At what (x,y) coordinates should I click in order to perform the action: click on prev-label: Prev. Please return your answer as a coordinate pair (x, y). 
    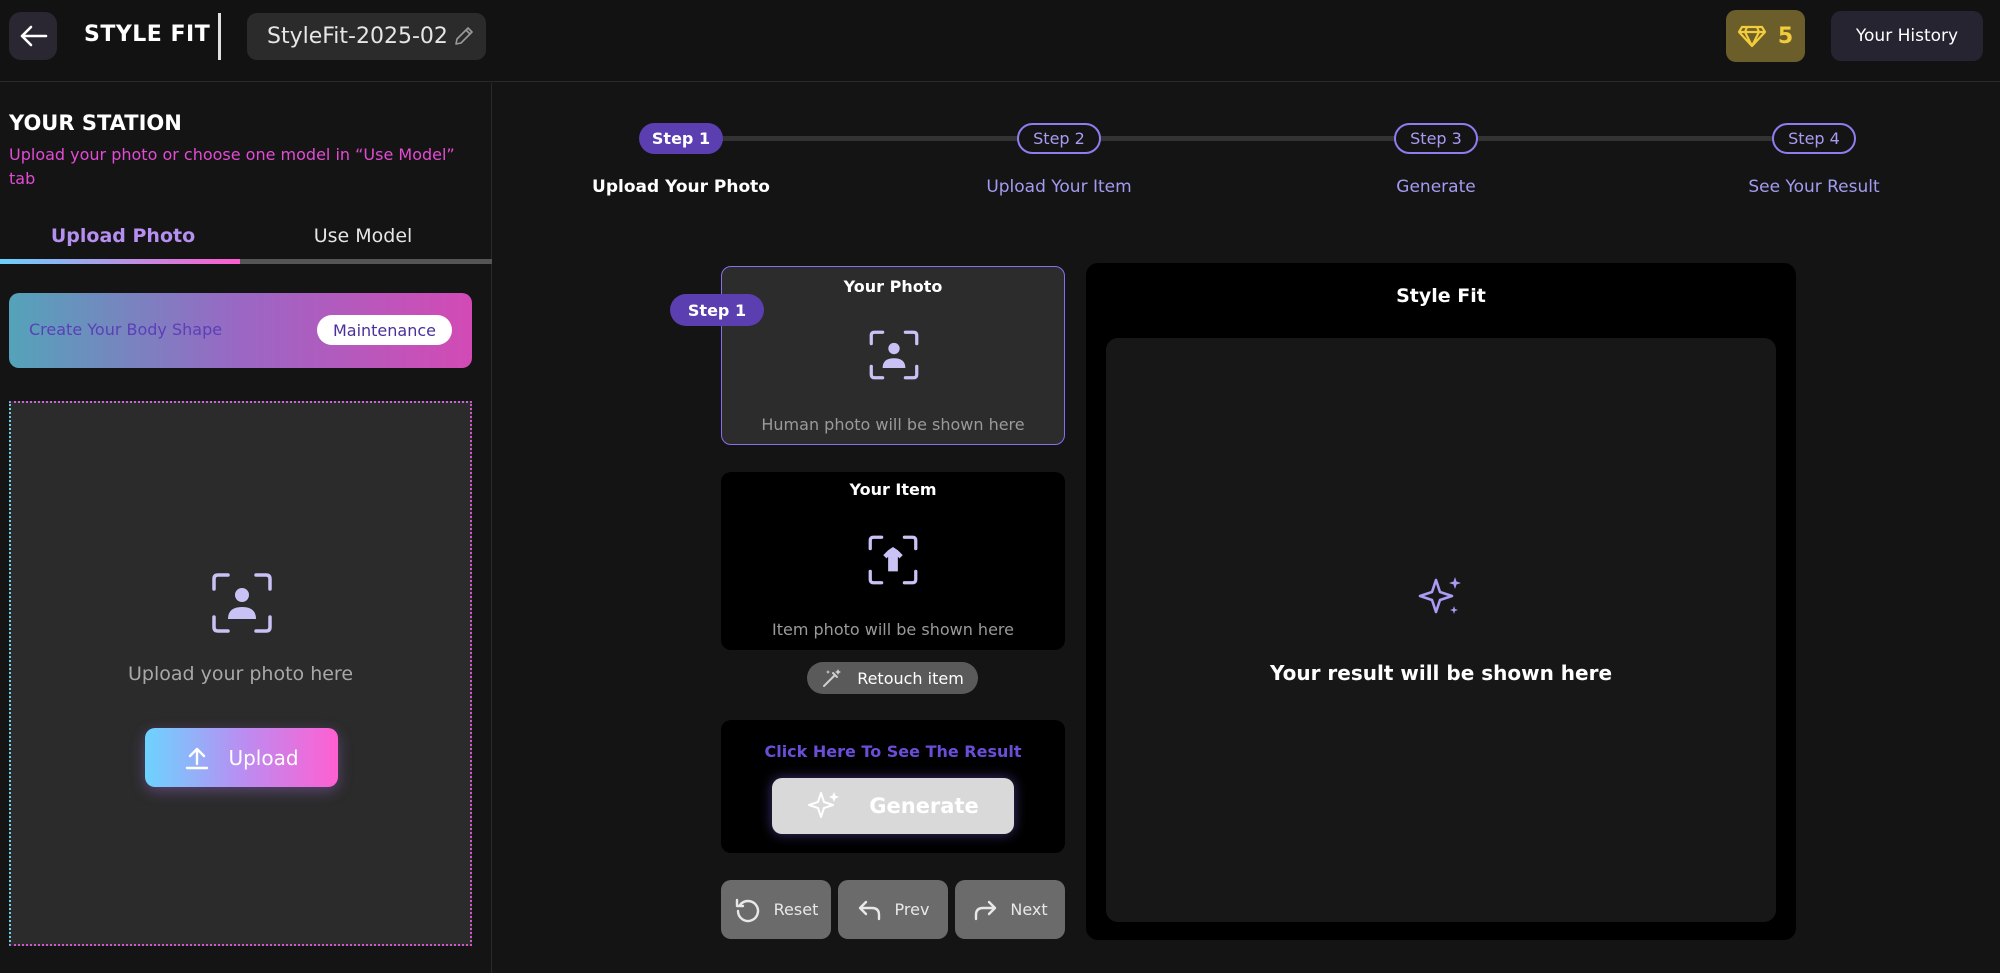
    Looking at the image, I should click on (912, 909).